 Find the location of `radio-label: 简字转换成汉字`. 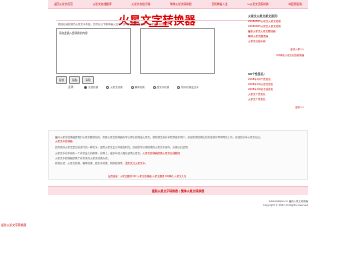

radio-label: 简字转换成汉字 is located at coordinates (190, 87).